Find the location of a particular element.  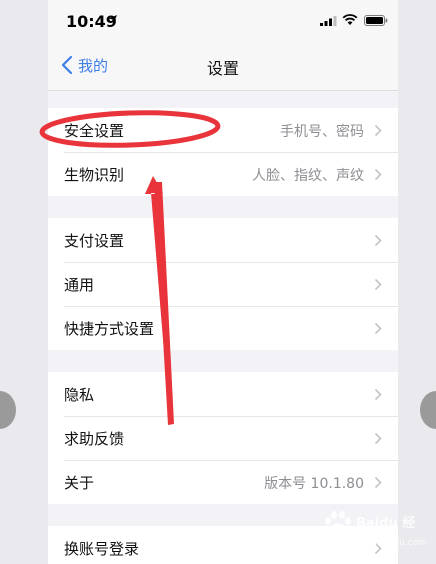

row-label: 通用 is located at coordinates (79, 285).